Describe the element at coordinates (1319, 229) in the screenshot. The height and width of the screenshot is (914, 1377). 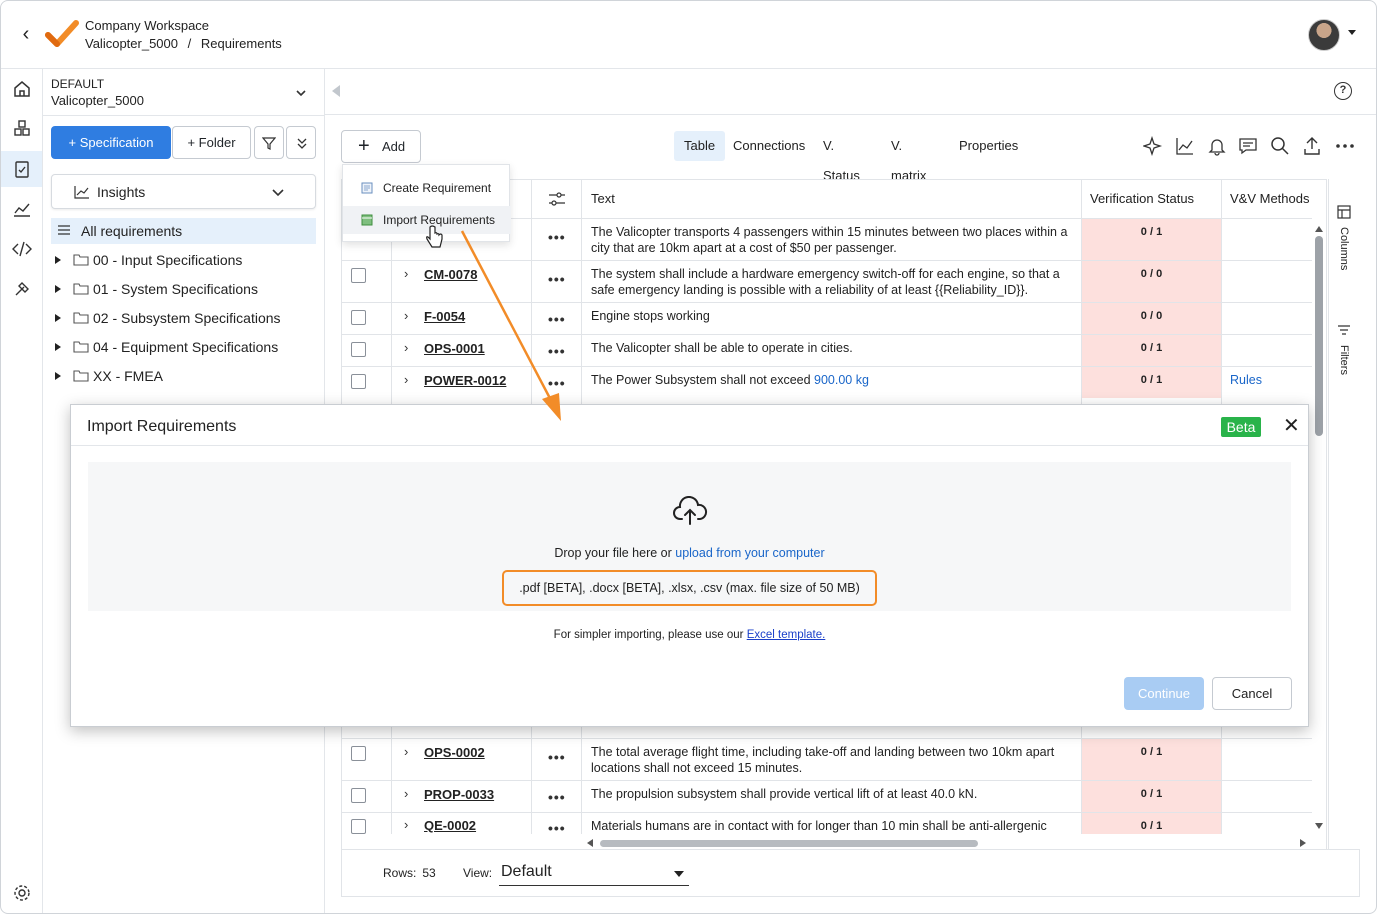
I see `scroll-up-icon` at that location.